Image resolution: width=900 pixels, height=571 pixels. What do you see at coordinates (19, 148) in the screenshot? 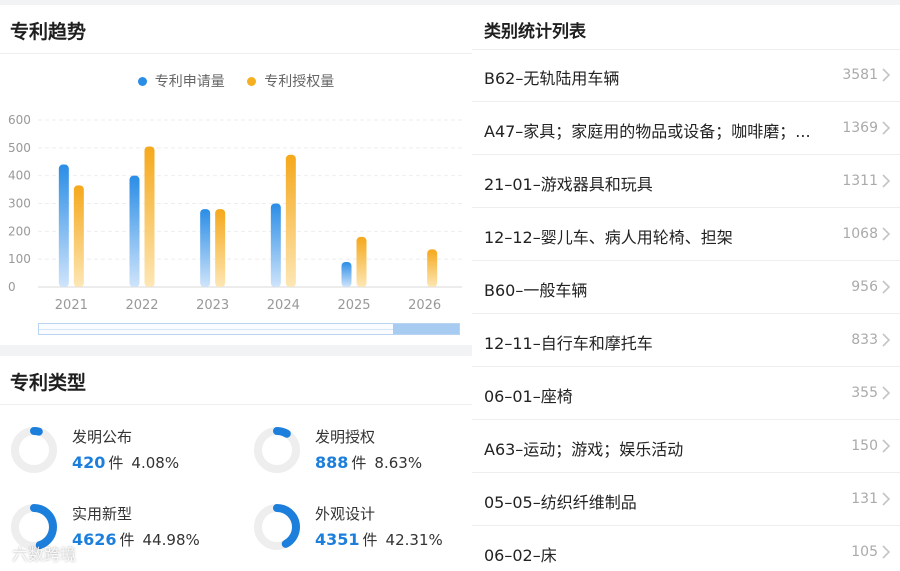
I see `y-tick-label: 500` at bounding box center [19, 148].